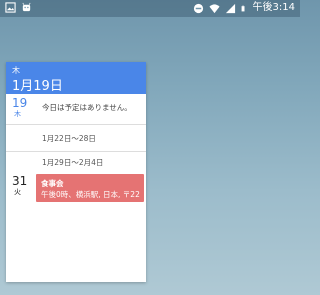  What do you see at coordinates (76, 78) in the screenshot?
I see `widget-header: 木 1月19日` at bounding box center [76, 78].